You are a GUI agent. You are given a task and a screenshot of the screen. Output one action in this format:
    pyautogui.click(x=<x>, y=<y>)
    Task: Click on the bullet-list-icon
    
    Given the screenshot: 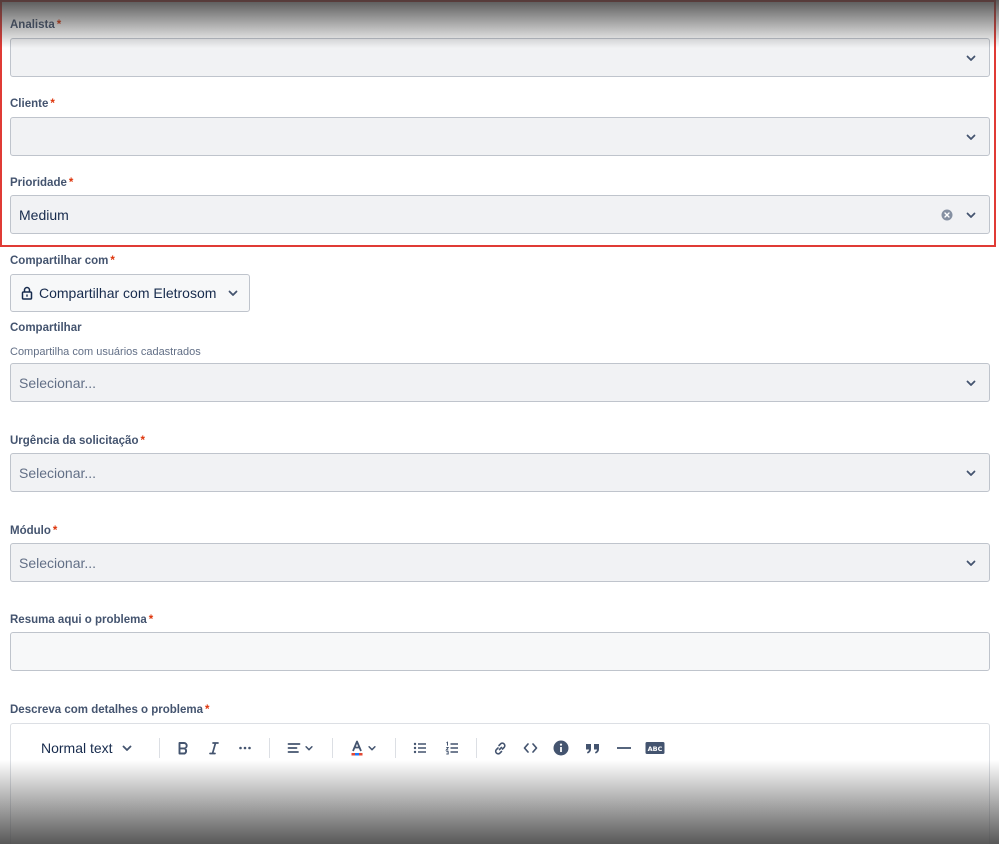 What is the action you would take?
    pyautogui.click(x=420, y=748)
    